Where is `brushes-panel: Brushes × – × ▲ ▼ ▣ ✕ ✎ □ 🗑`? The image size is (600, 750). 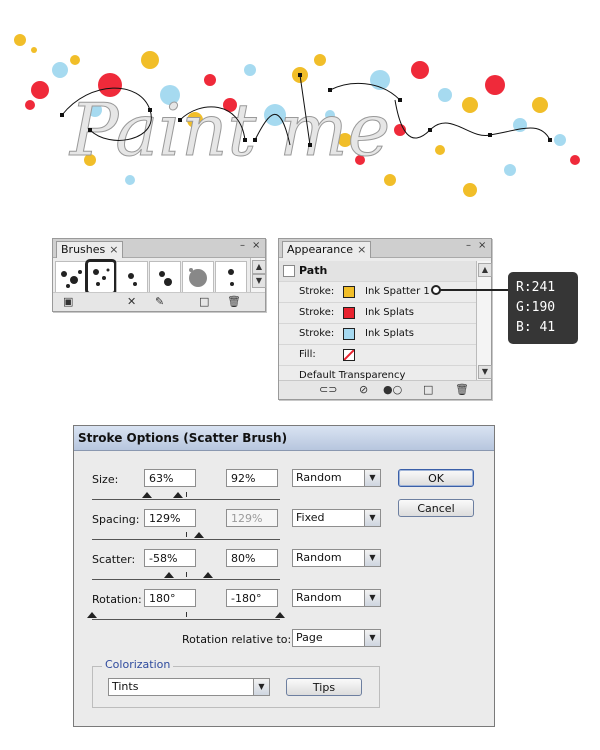 brushes-panel: Brushes × – × ▲ ▼ ▣ ✕ ✎ □ 🗑 is located at coordinates (159, 275).